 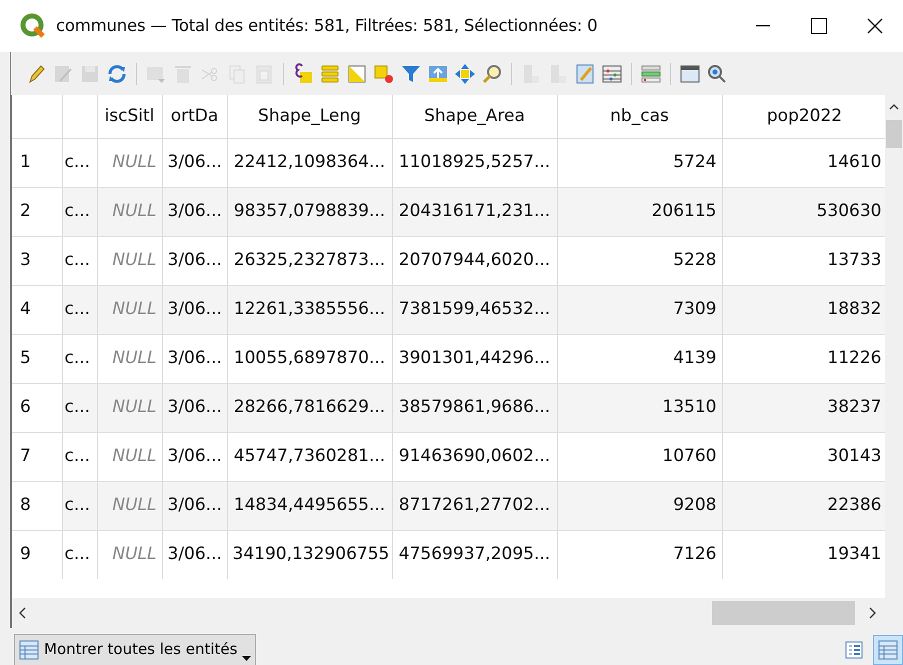 What do you see at coordinates (309, 116) in the screenshot?
I see `column-header: Shape_Leng` at bounding box center [309, 116].